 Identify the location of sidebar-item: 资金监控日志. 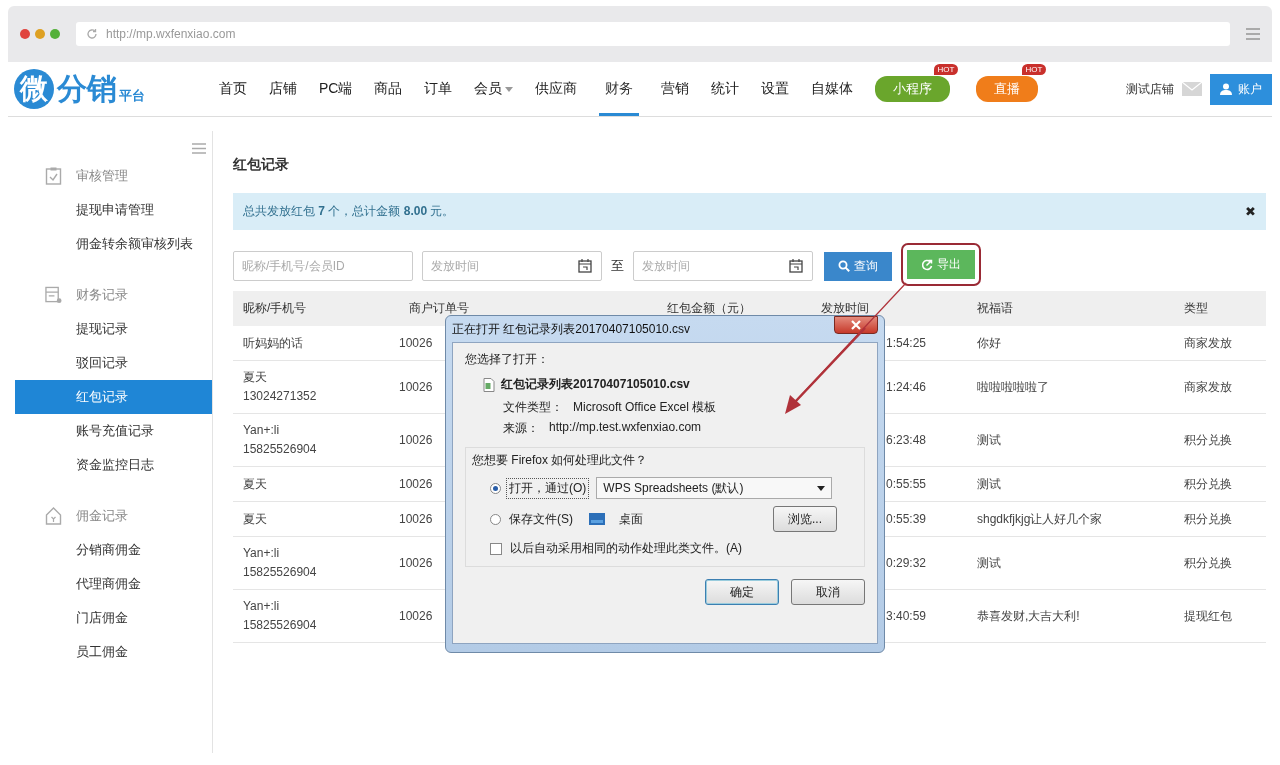
(113, 465).